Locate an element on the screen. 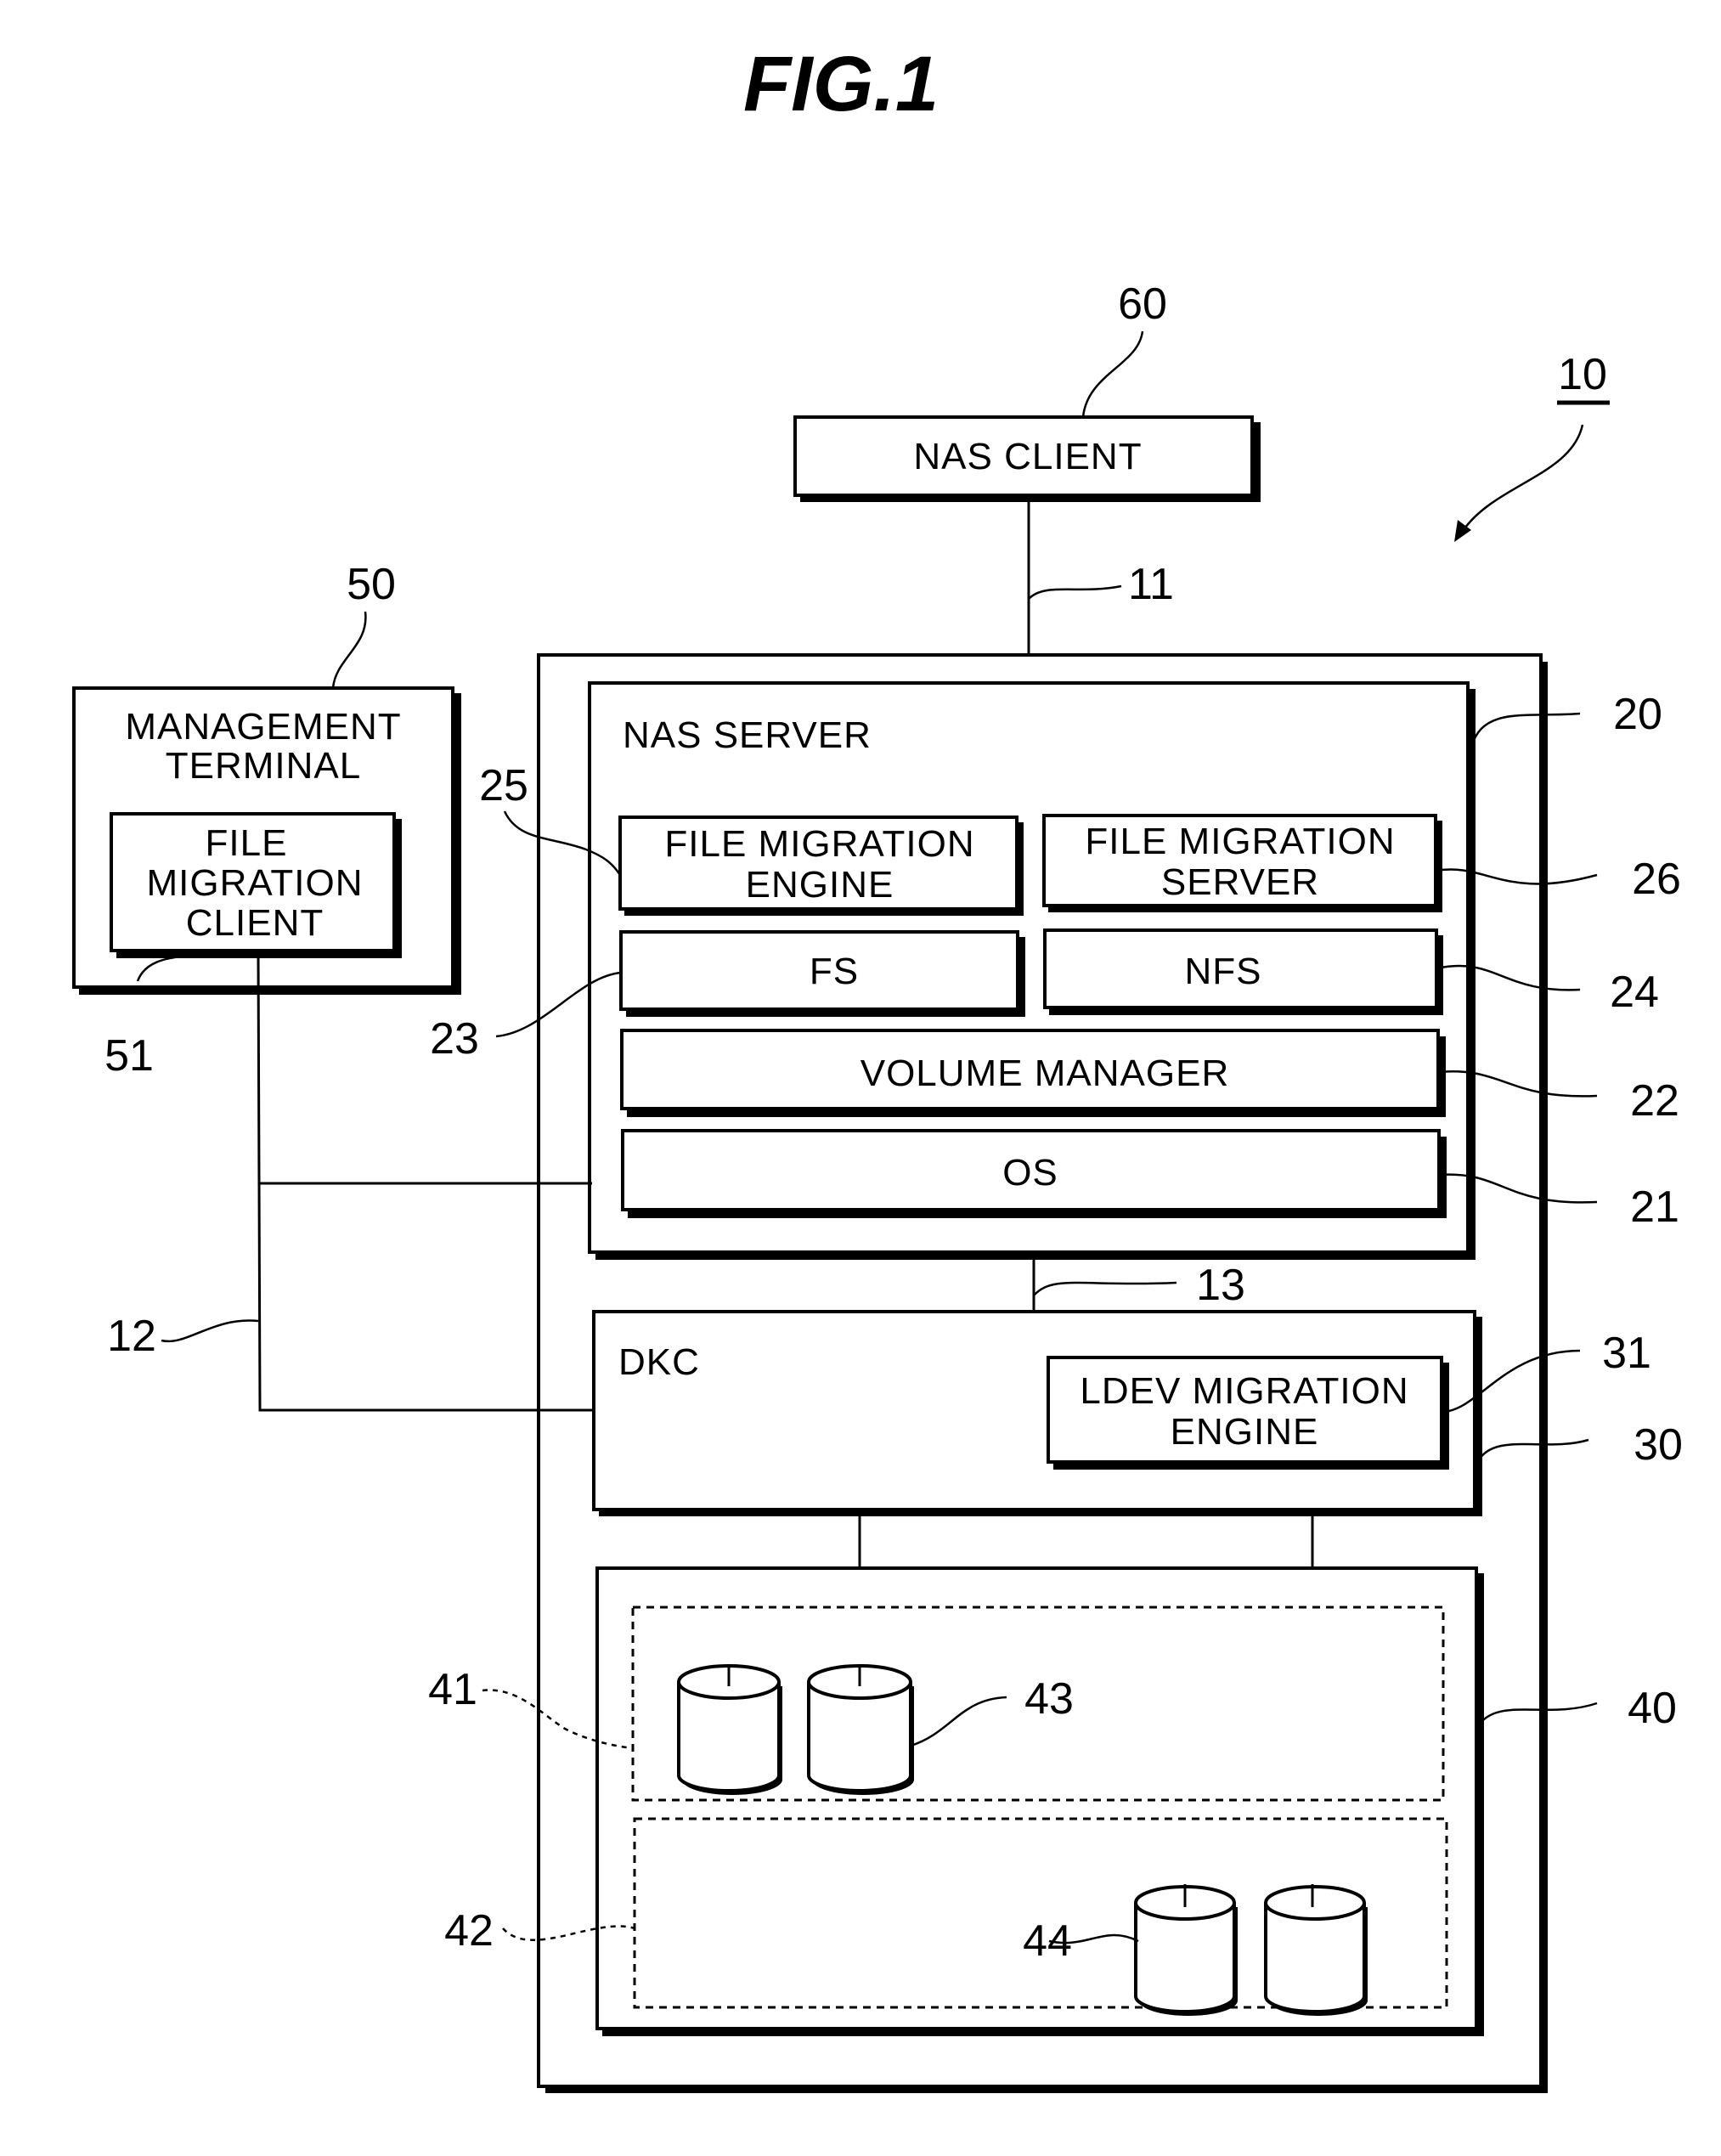 Image resolution: width=1721 pixels, height=2156 pixels. nfs-label: NFS is located at coordinates (1223, 971).